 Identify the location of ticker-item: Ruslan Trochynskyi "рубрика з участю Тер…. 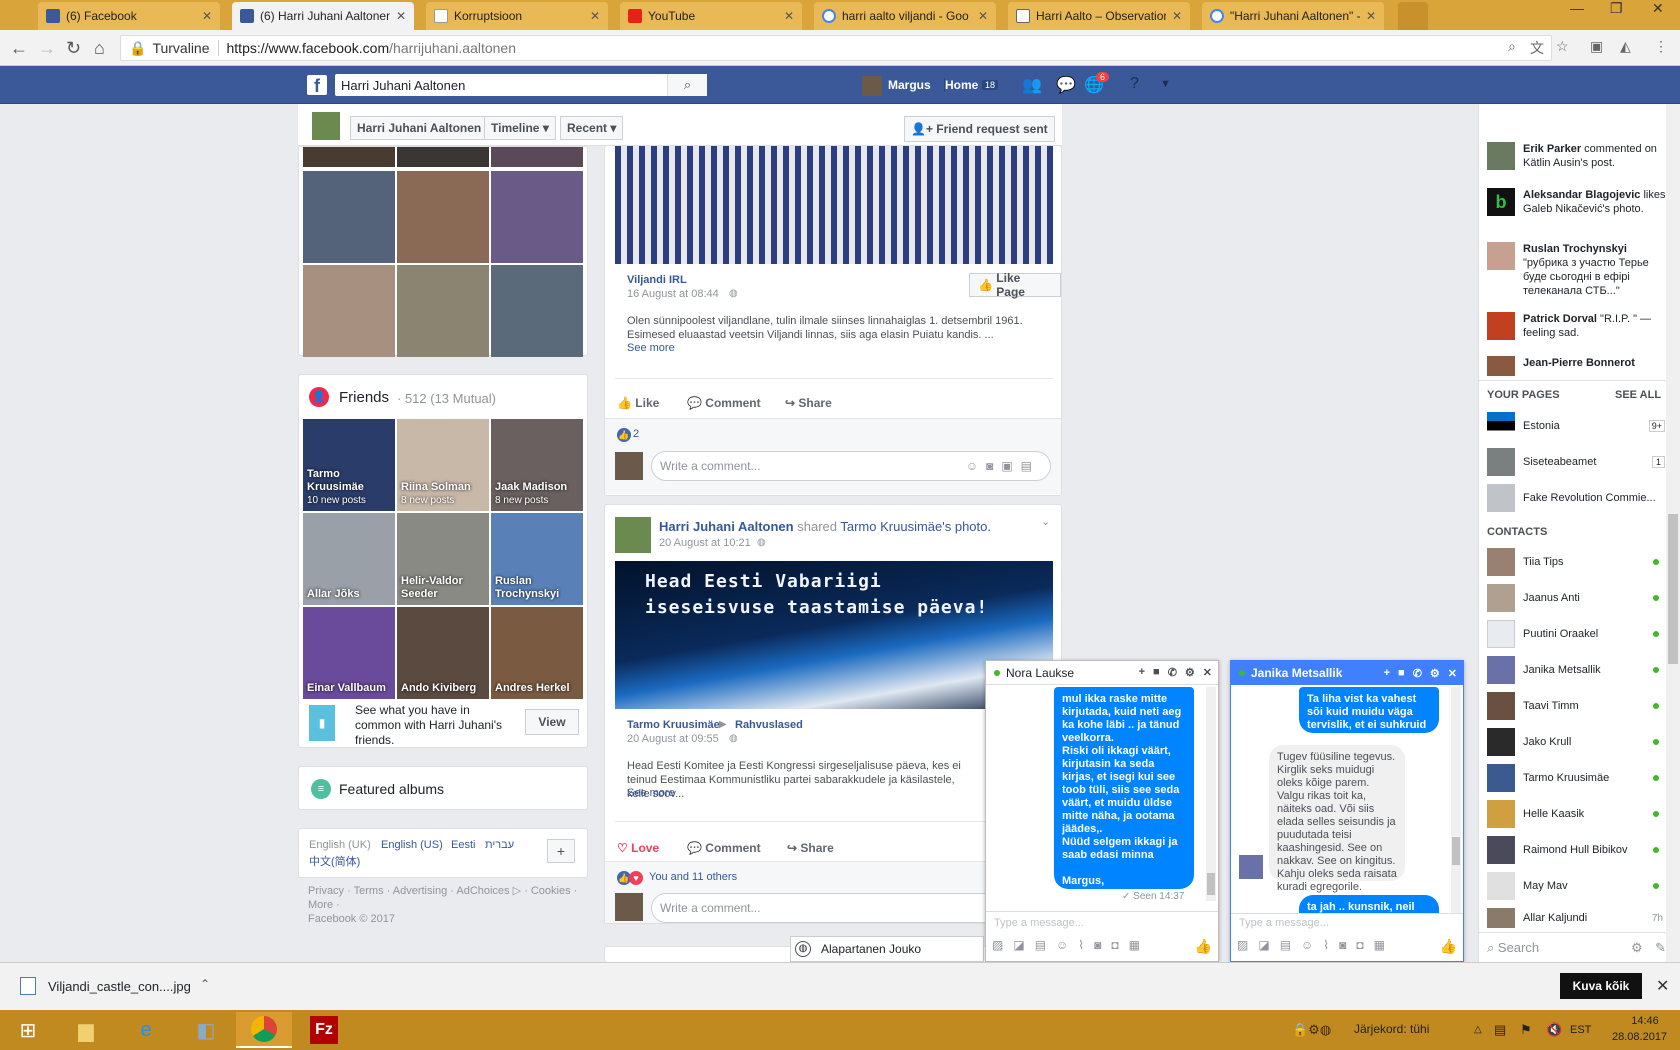
(1577, 270).